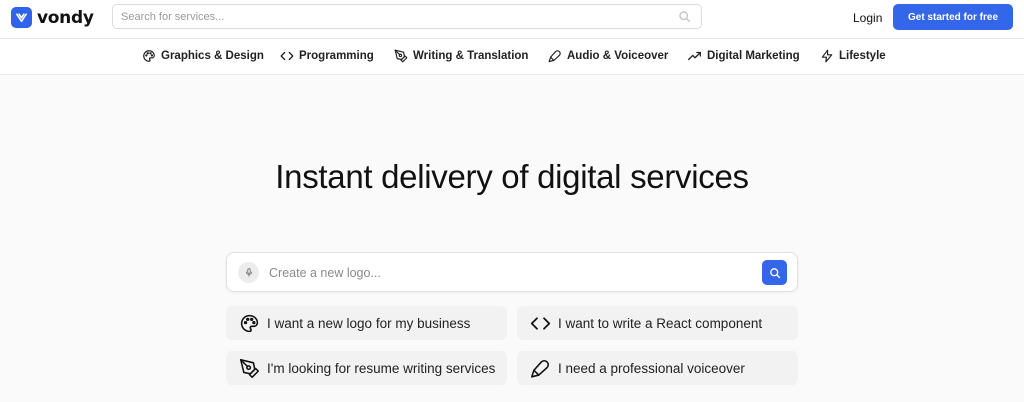  Describe the element at coordinates (862, 56) in the screenshot. I see `category-label: Lifestyle` at that location.